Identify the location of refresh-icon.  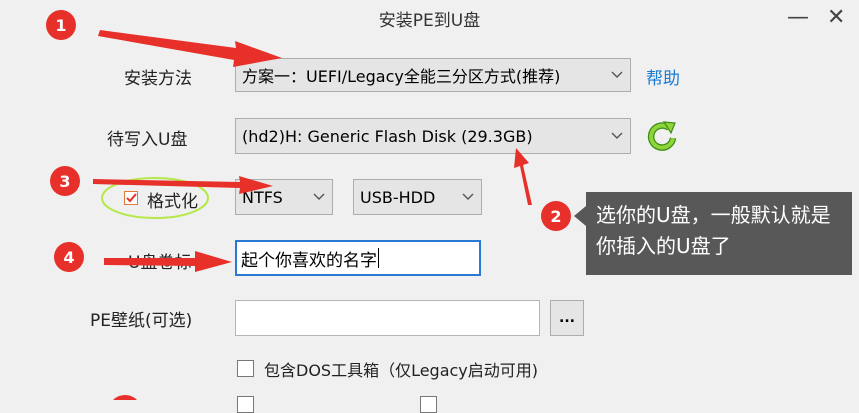
(662, 136).